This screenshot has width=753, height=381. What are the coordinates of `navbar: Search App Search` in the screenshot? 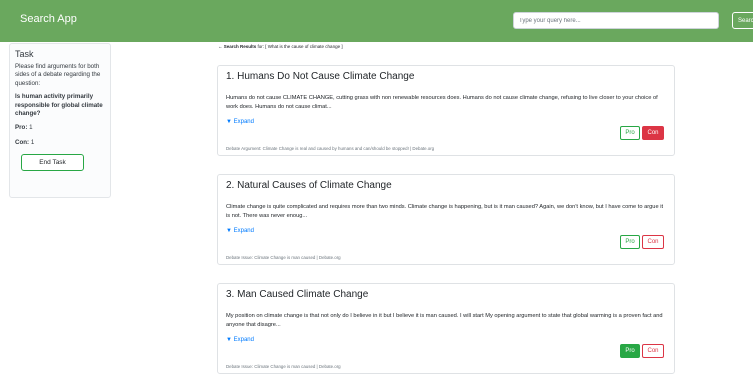 It's located at (376, 21).